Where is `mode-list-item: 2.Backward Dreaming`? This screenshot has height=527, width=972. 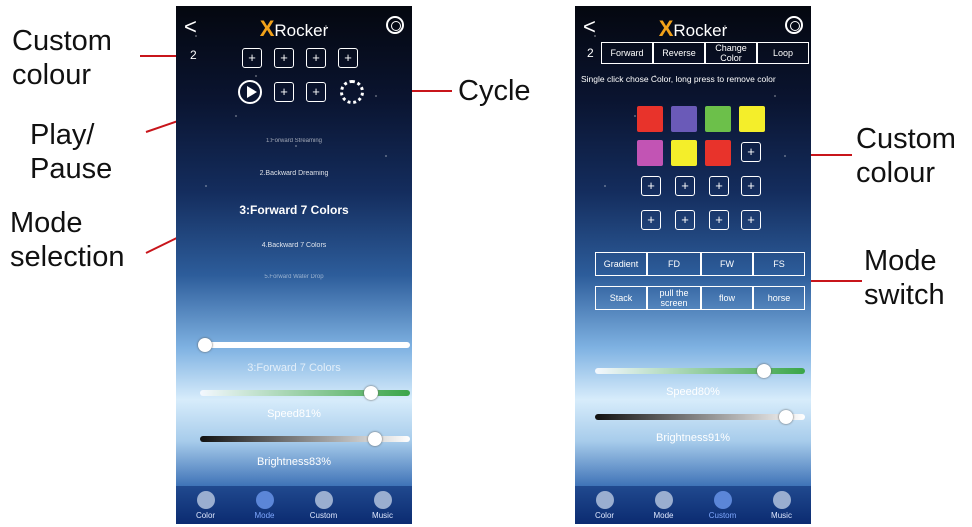
mode-list-item: 2.Backward Dreaming is located at coordinates (294, 173).